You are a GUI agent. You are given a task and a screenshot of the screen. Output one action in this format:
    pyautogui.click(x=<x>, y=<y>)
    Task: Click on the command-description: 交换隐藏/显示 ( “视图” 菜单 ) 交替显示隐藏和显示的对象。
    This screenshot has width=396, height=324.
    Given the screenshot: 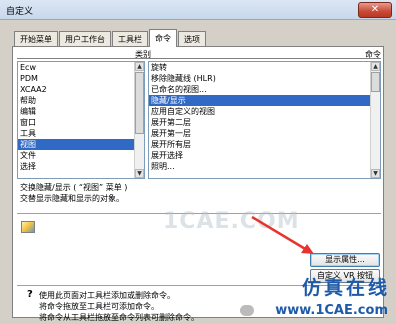 What is the action you would take?
    pyautogui.click(x=199, y=196)
    